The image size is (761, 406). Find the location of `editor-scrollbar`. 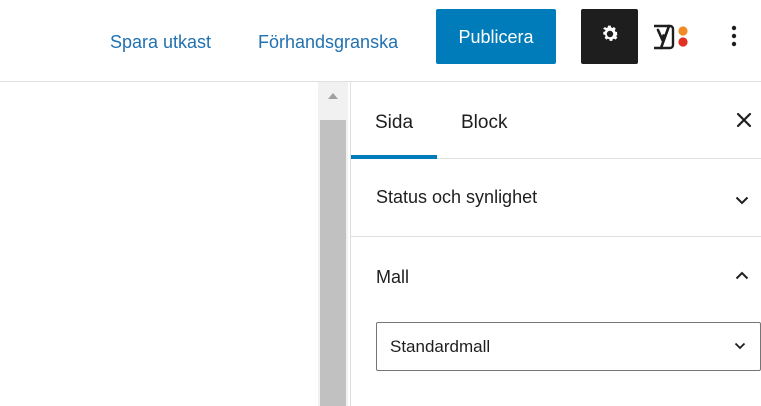

editor-scrollbar is located at coordinates (333, 244).